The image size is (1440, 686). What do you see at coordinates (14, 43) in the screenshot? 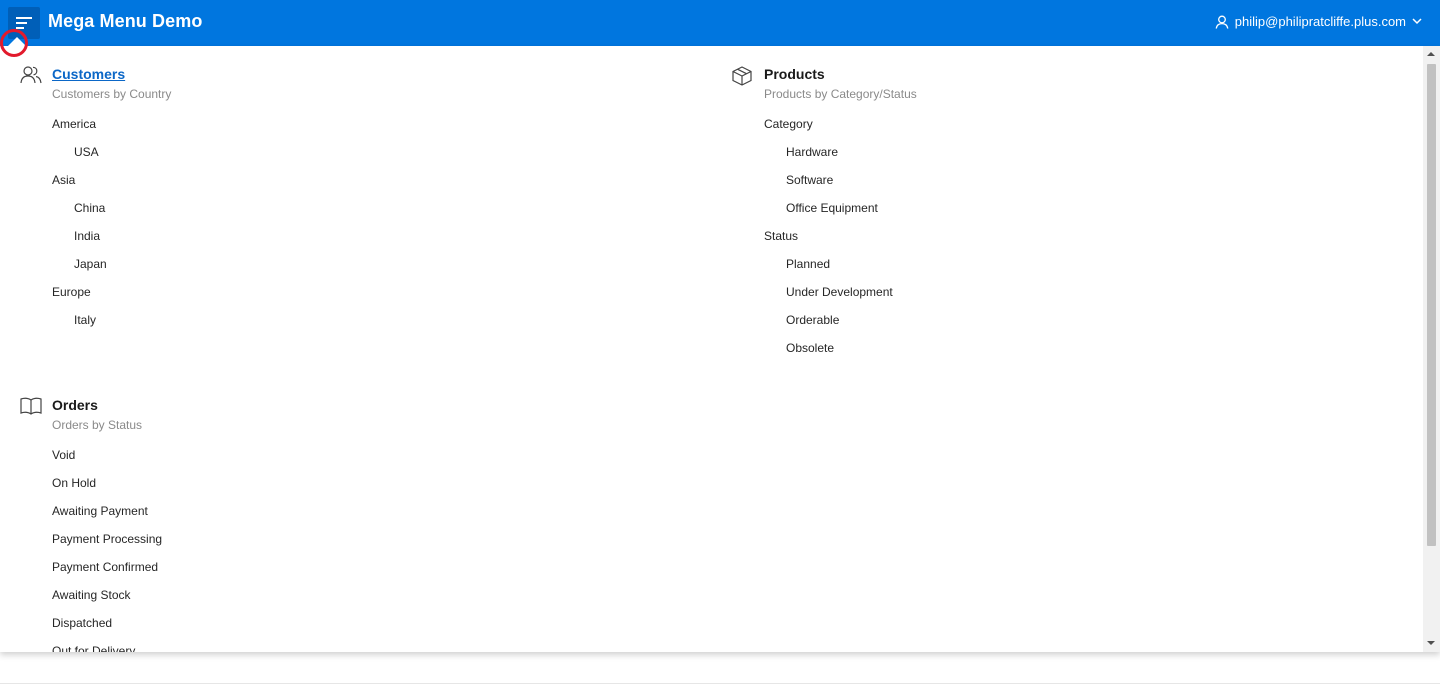
I see `highlight-circle` at bounding box center [14, 43].